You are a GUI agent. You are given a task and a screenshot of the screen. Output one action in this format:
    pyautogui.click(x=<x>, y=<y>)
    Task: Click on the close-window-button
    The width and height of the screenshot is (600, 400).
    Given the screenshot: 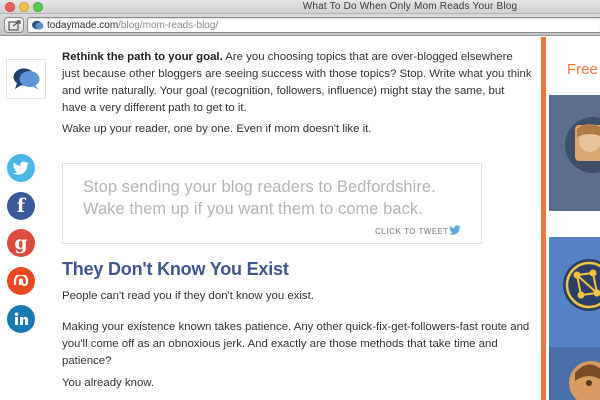 What is the action you would take?
    pyautogui.click(x=10, y=7)
    